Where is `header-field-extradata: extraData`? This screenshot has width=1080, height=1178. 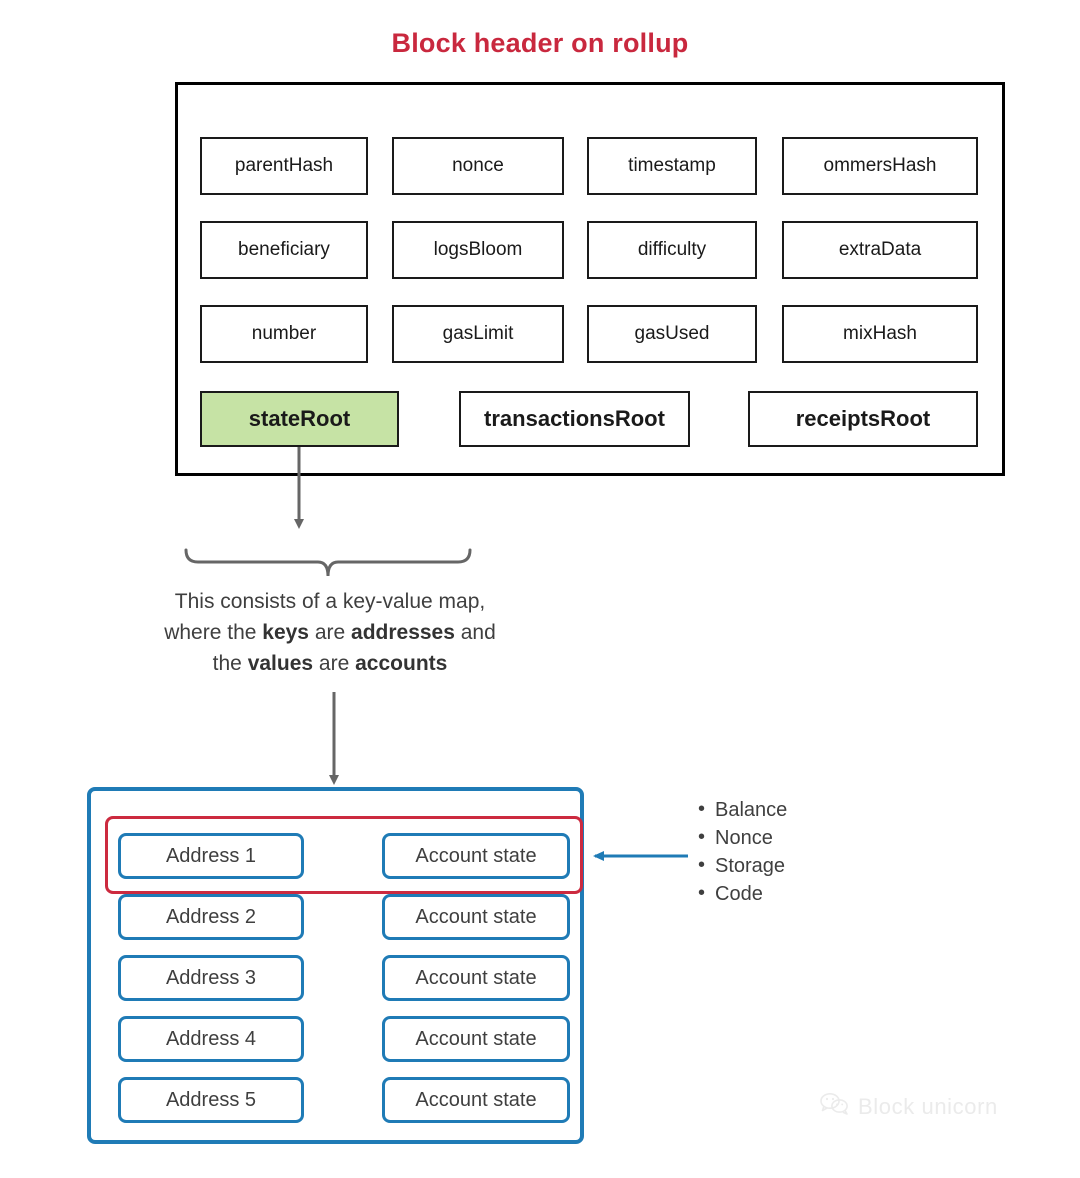
header-field-extradata: extraData is located at coordinates (880, 250).